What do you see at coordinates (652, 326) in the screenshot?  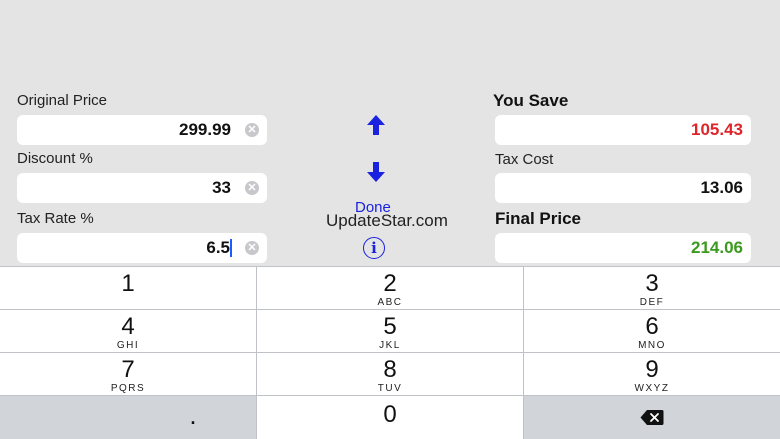 I see `key-digit: 6` at bounding box center [652, 326].